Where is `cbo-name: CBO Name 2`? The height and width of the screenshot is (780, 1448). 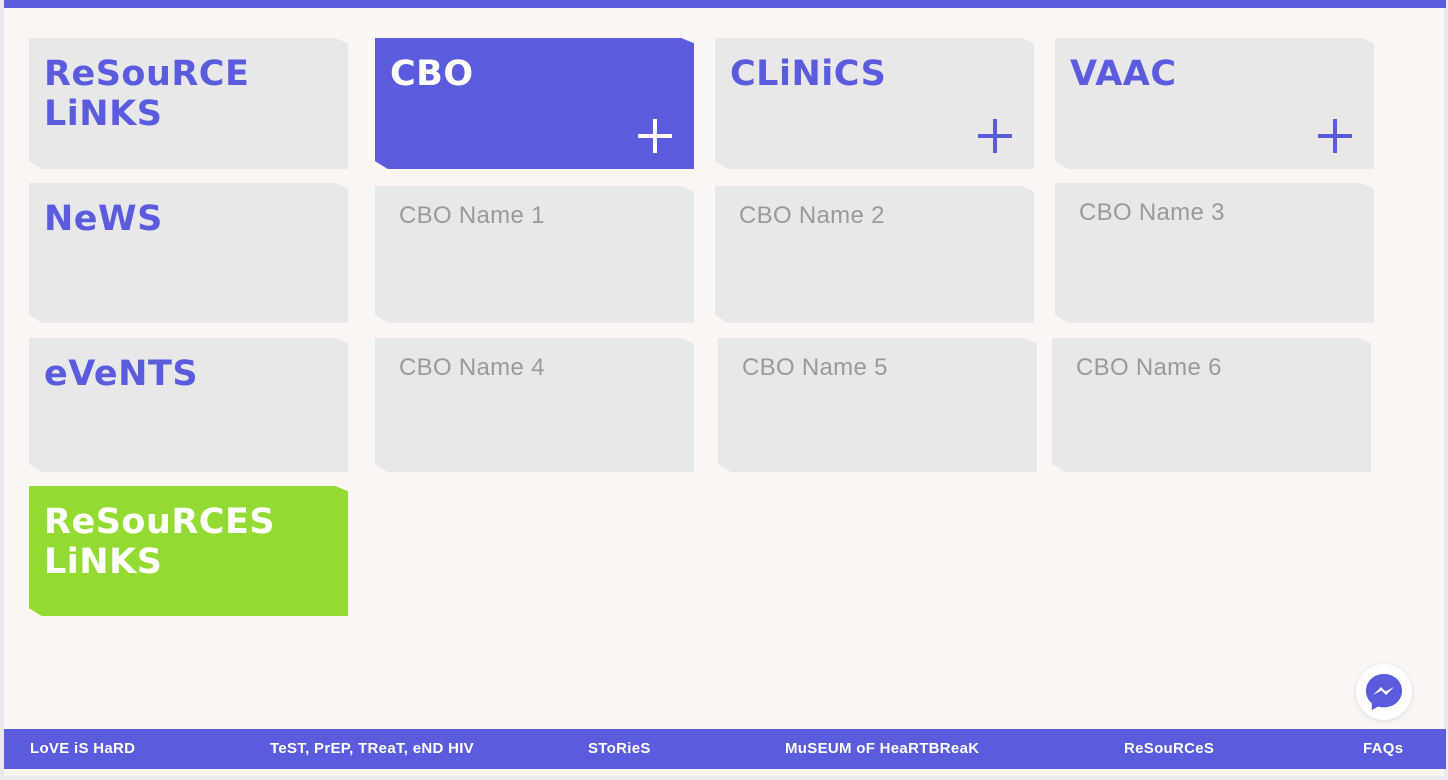 cbo-name: CBO Name 2 is located at coordinates (812, 215).